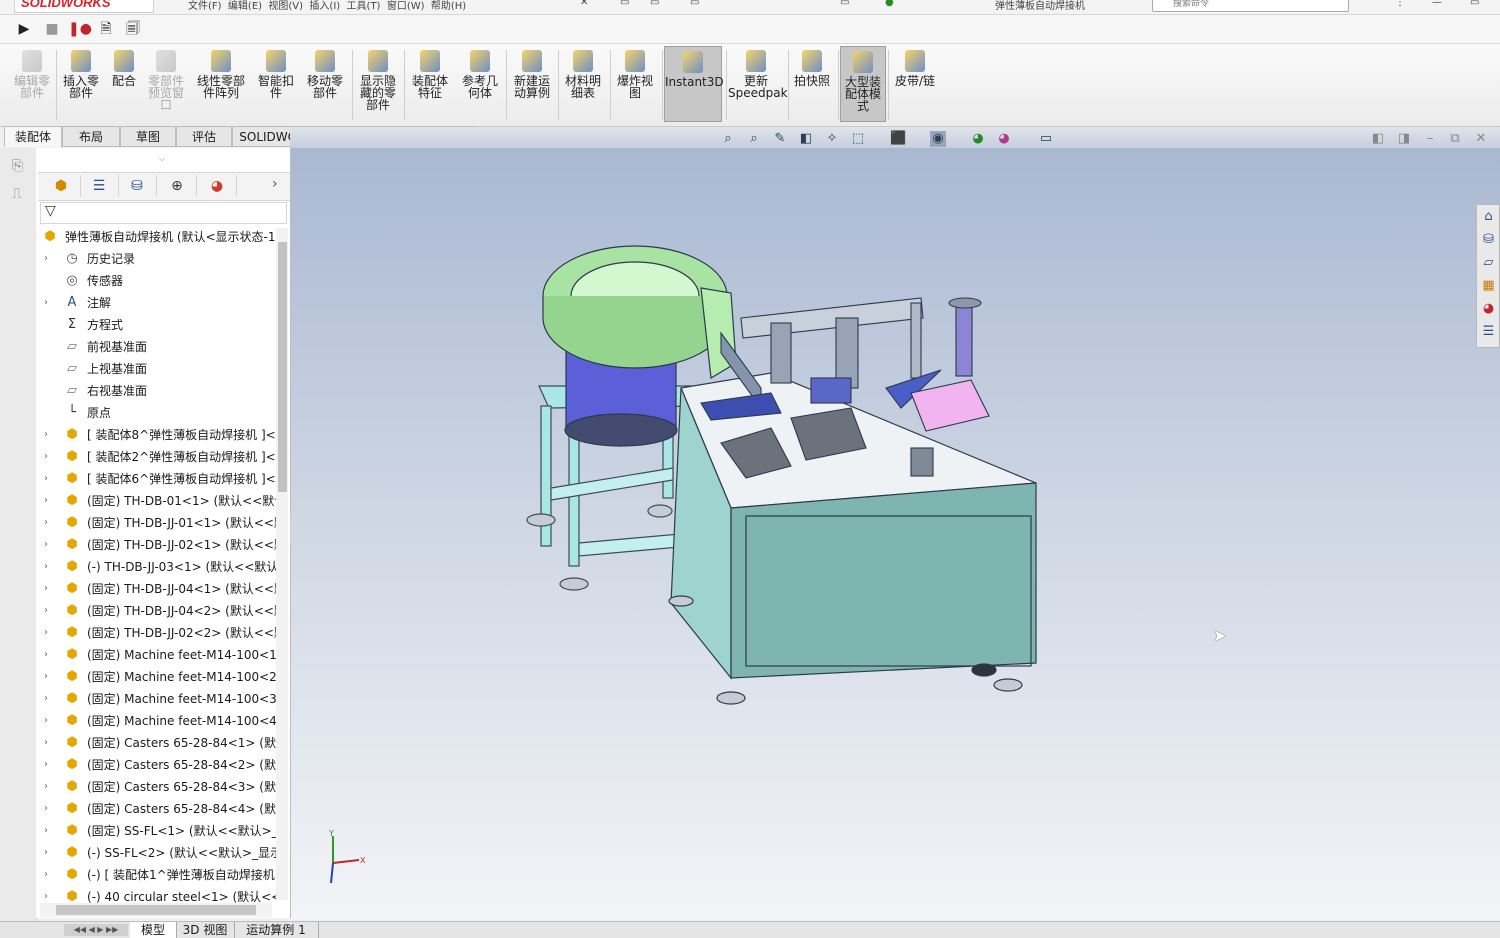  I want to click on window-close-icon: ✕, so click(1481, 139).